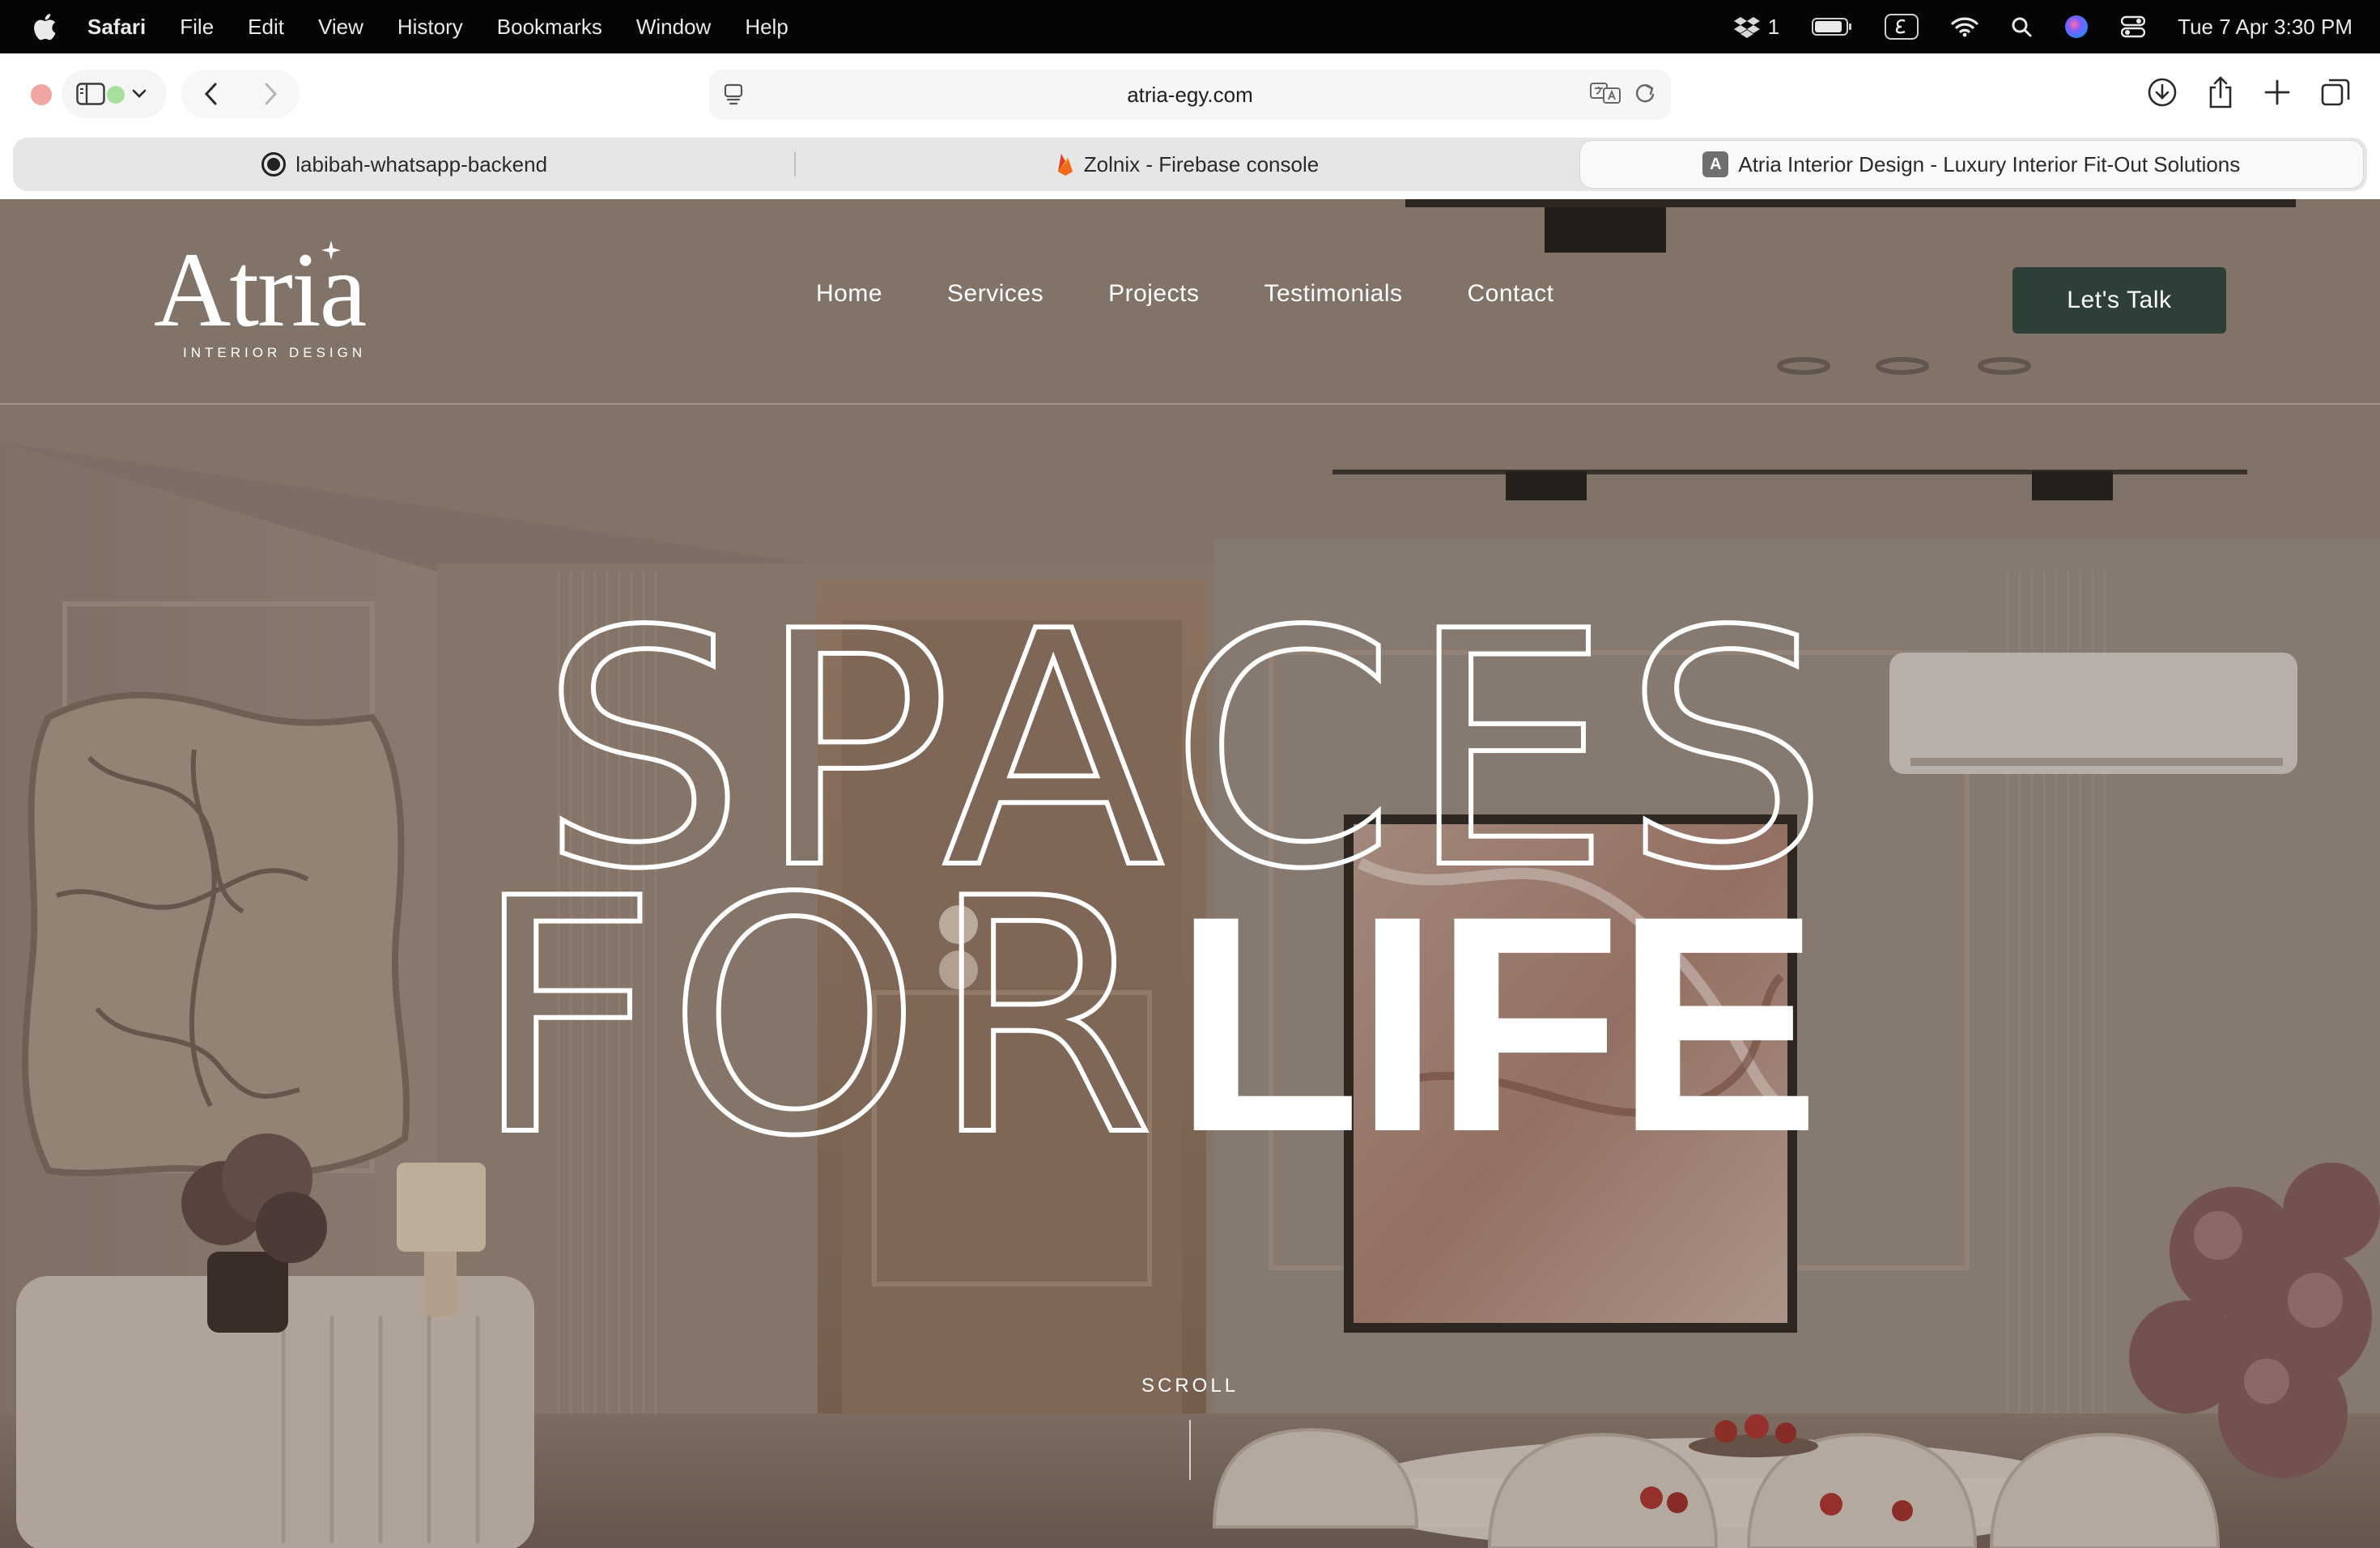 This screenshot has height=1548, width=2380. I want to click on dropbox-status: 1, so click(1757, 27).